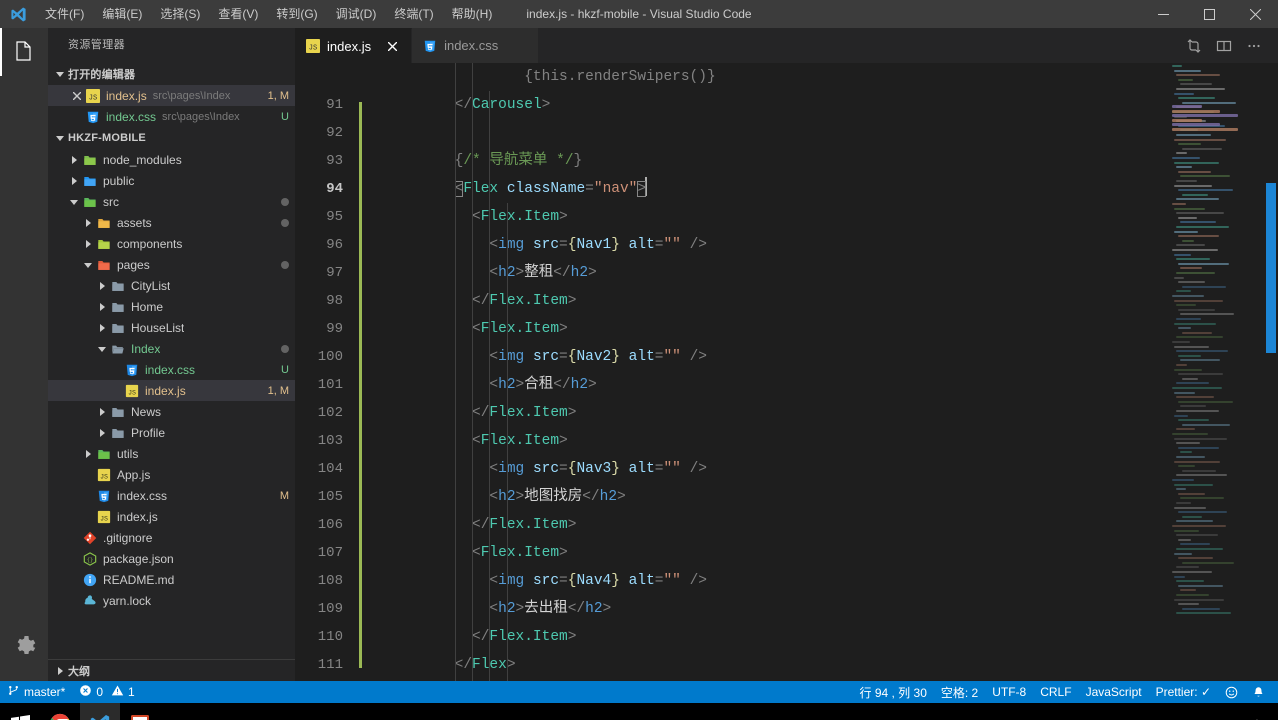  I want to click on minimize-button, so click(1163, 14).